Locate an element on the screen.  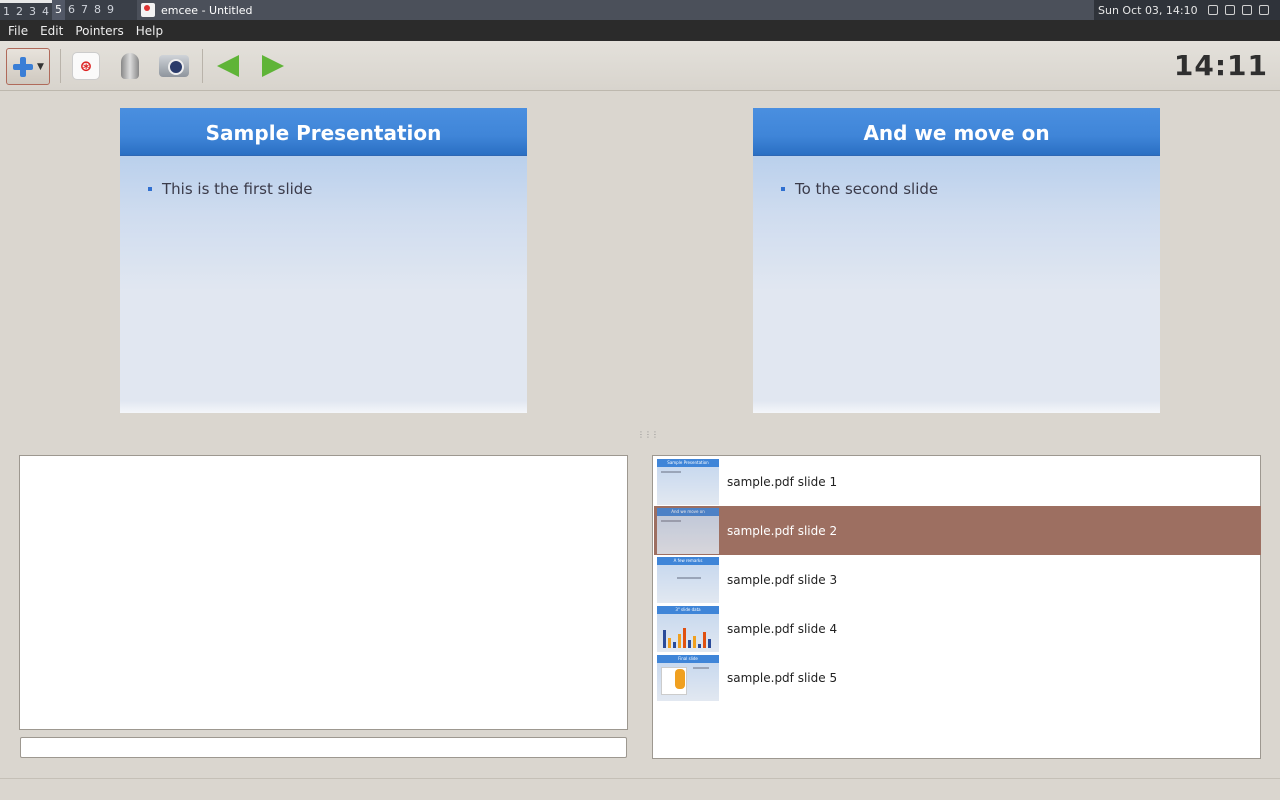
figure-icon is located at coordinates (680, 678).